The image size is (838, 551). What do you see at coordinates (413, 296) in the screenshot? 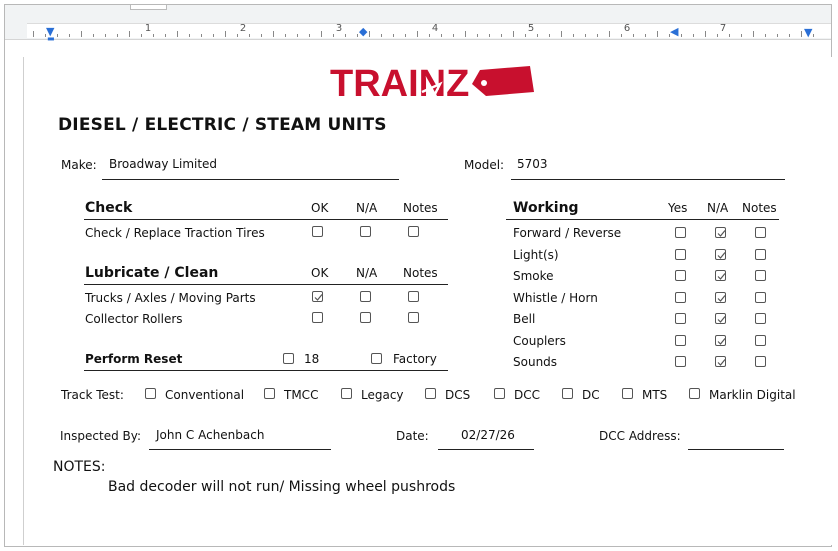
I see `lubricate-trucks-notes-checkbox` at bounding box center [413, 296].